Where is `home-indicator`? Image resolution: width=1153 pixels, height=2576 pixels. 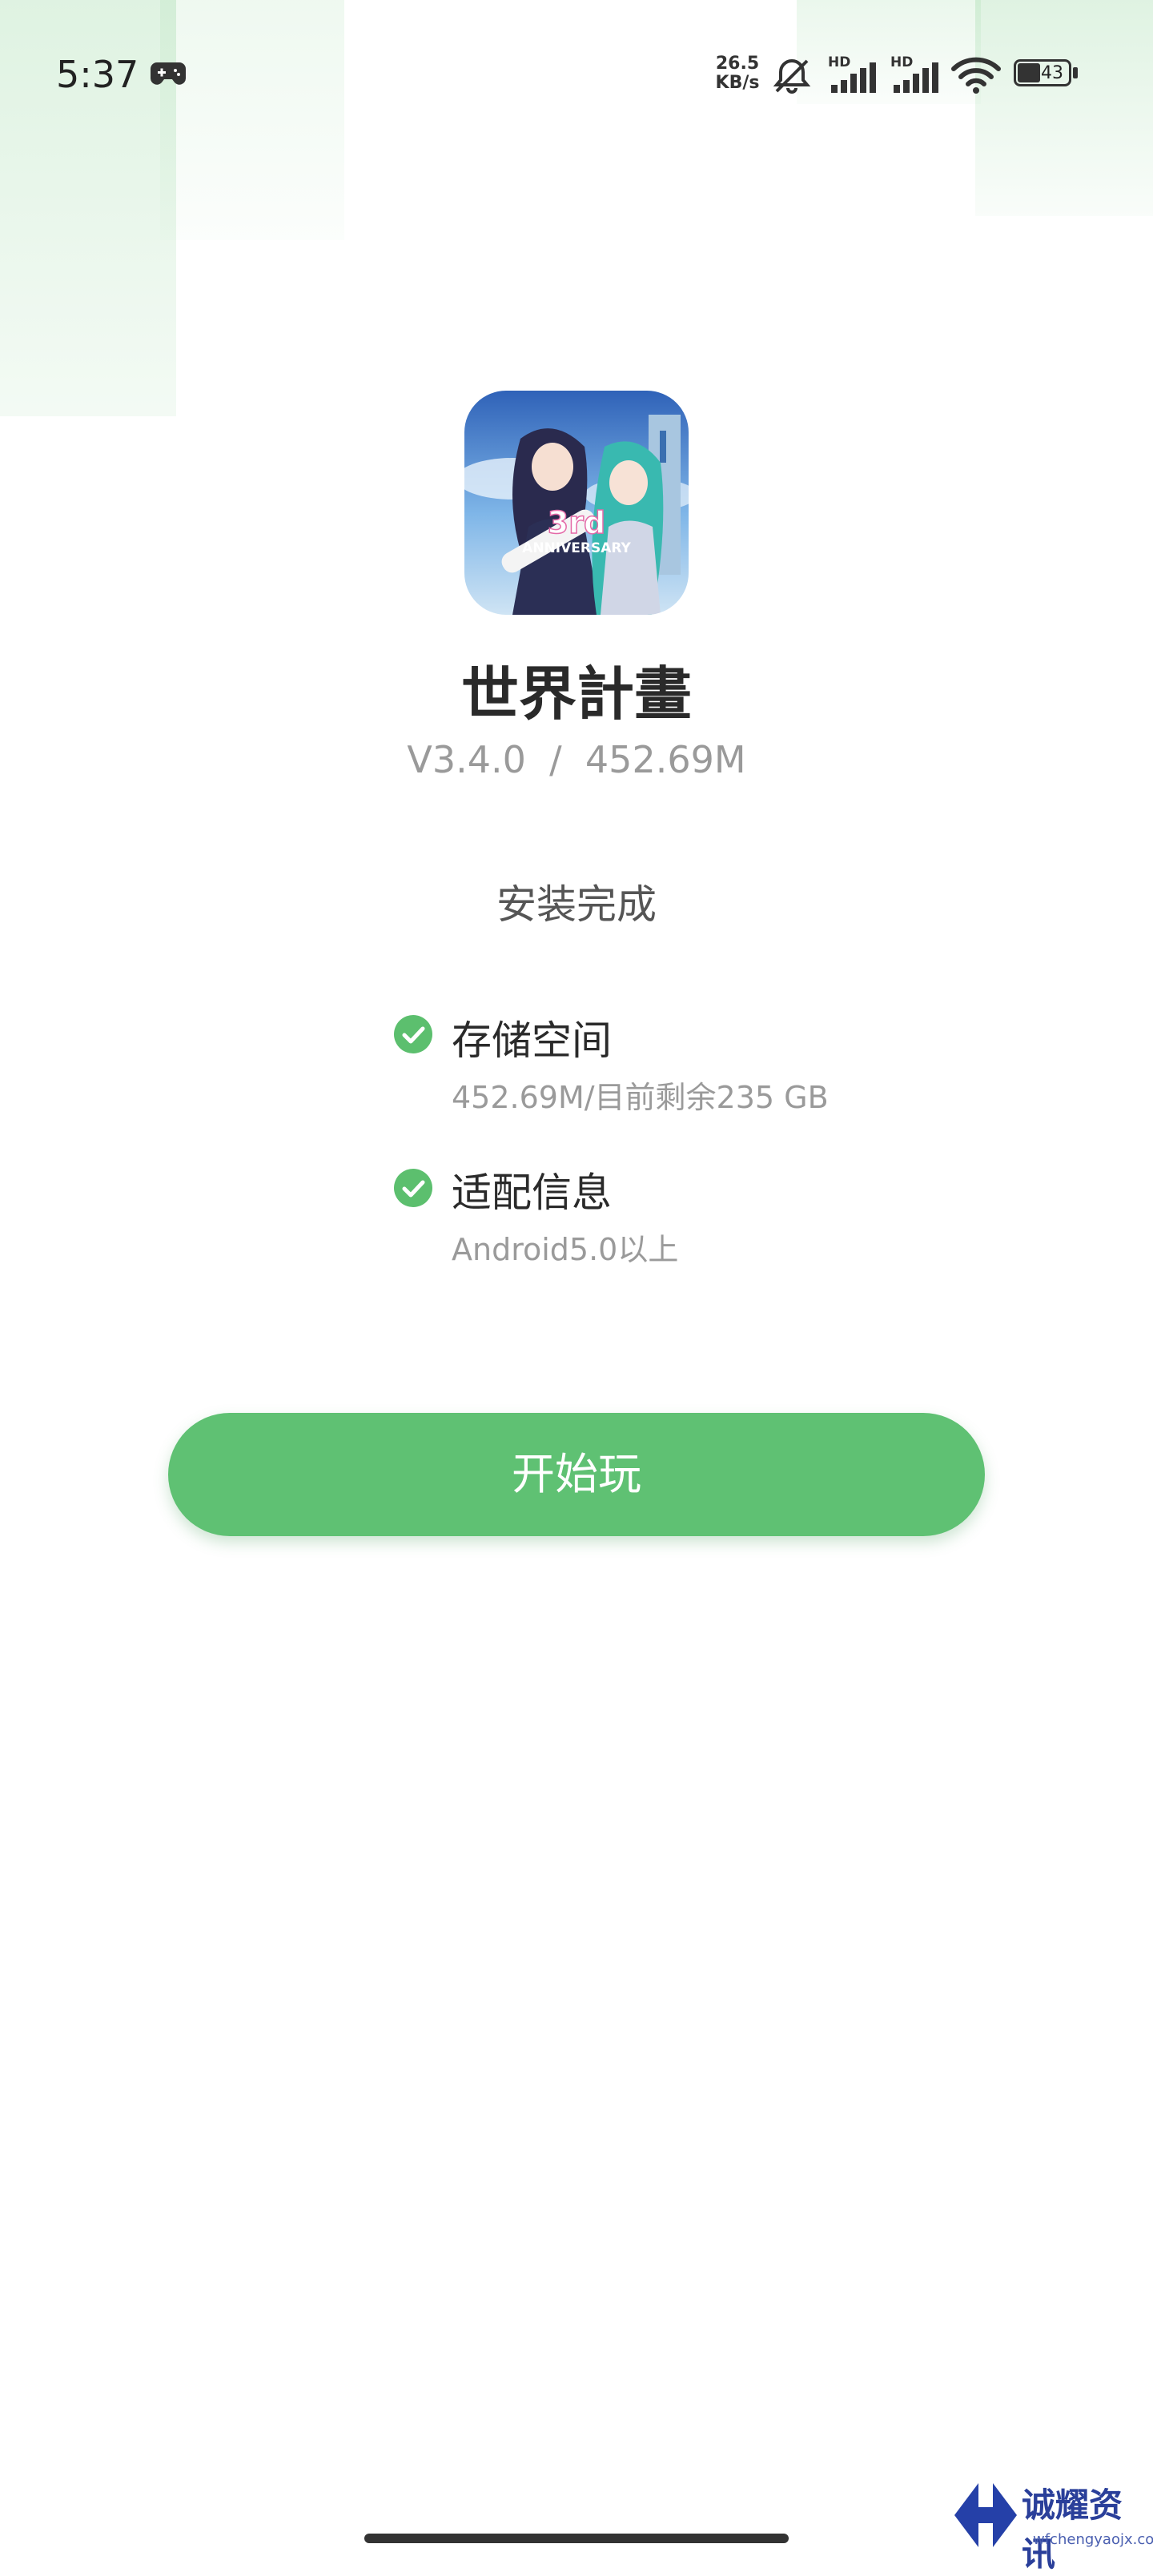
home-indicator is located at coordinates (576, 2539).